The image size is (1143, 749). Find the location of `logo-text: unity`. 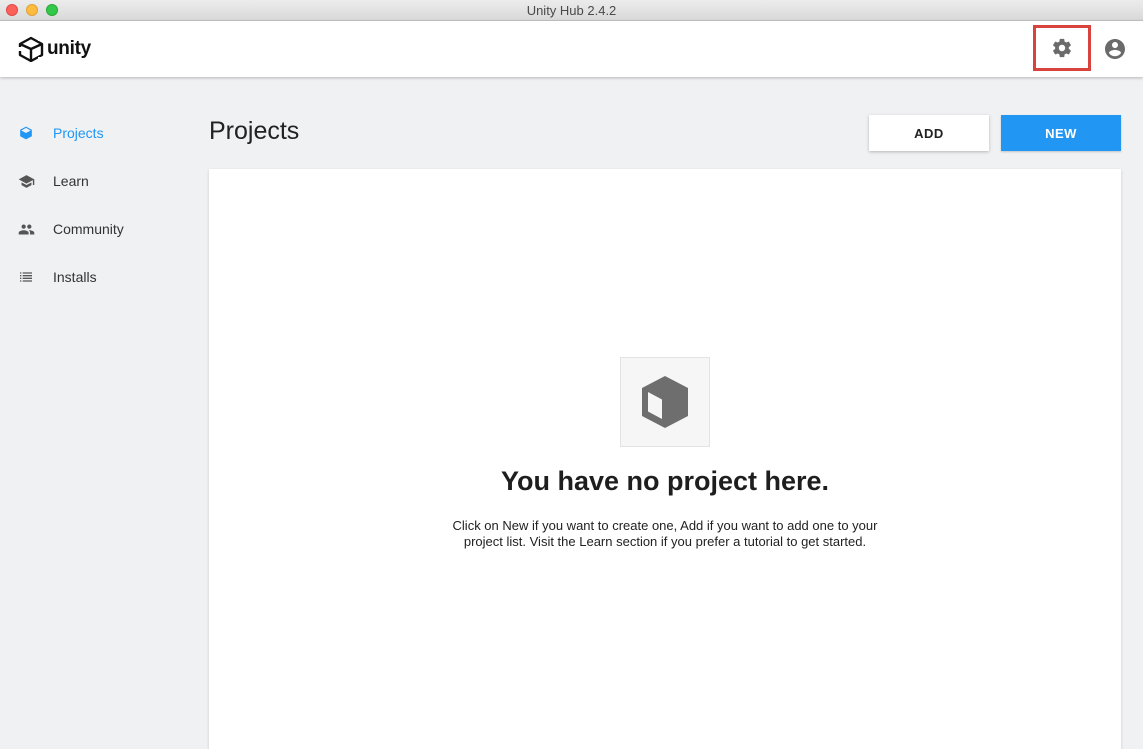

logo-text: unity is located at coordinates (69, 48).